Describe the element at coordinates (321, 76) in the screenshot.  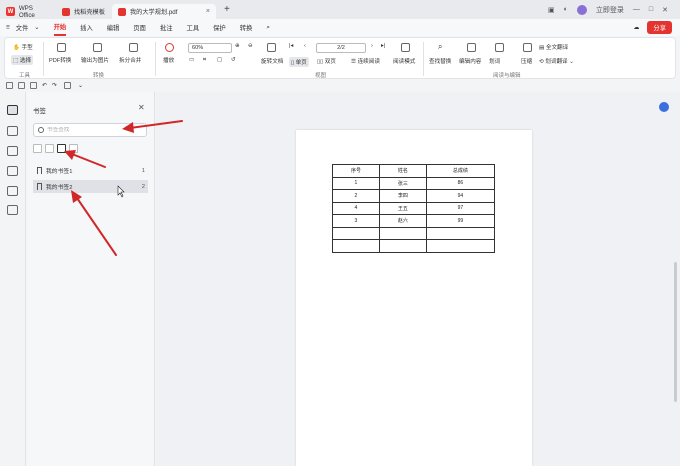
I see `group-label-view: 视图` at that location.